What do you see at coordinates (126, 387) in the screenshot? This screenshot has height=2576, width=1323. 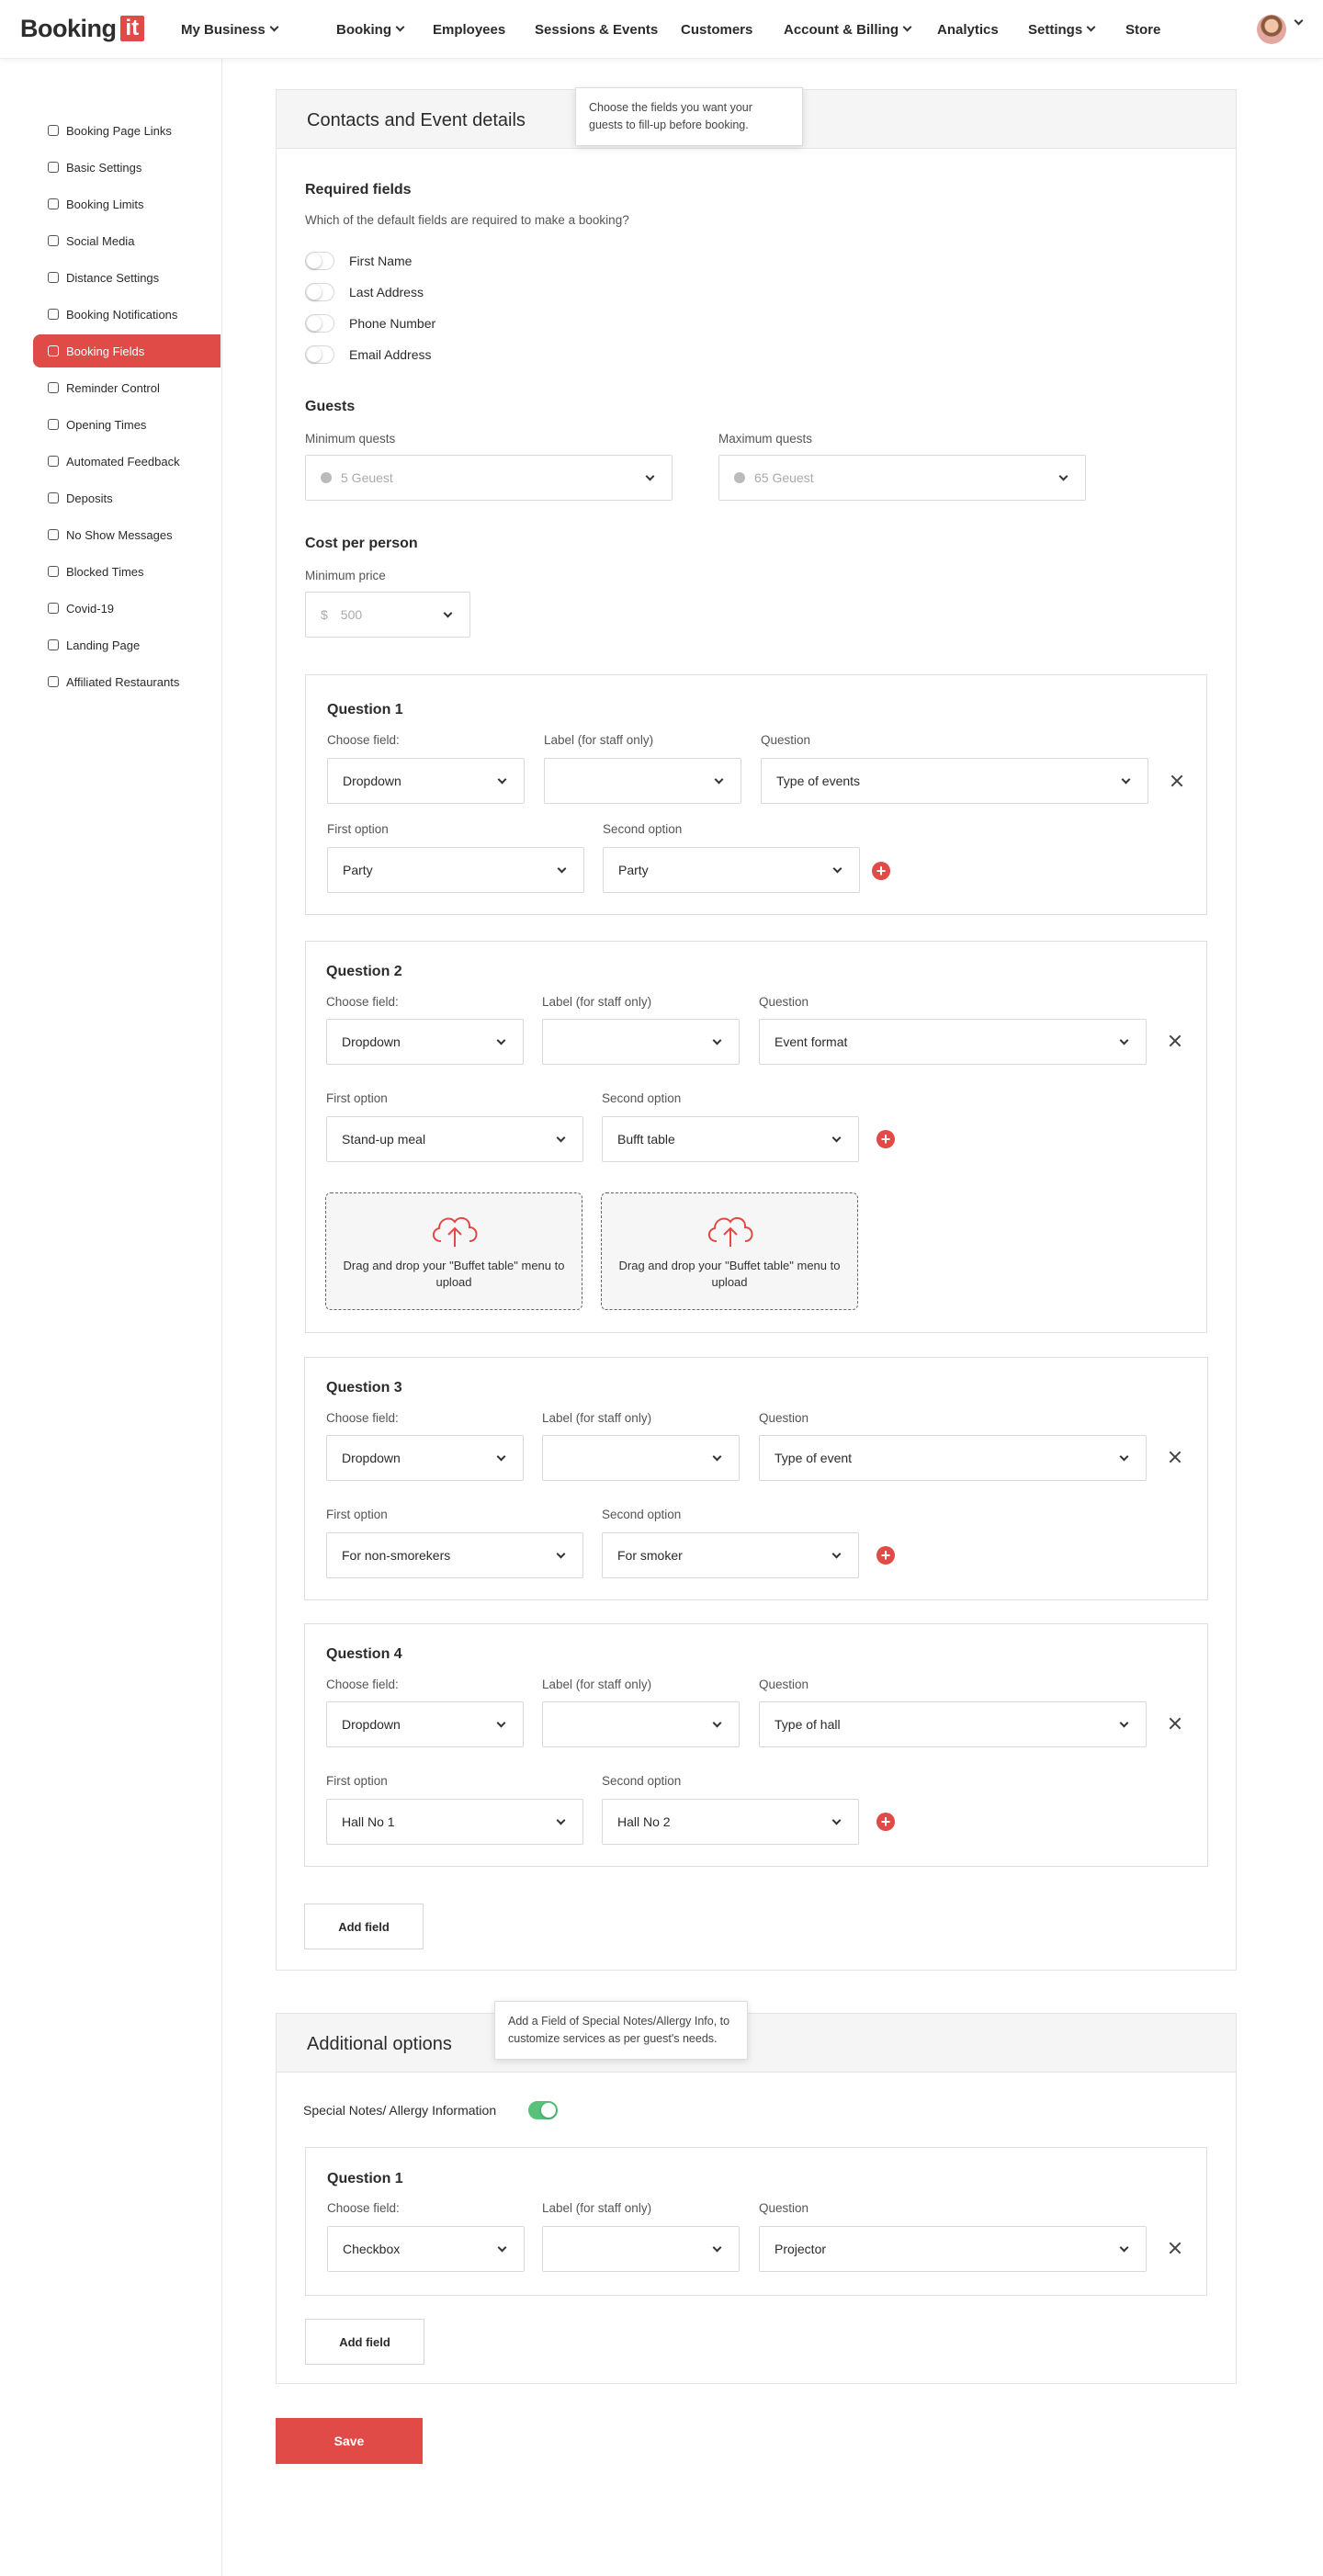 I see `sidebar-item-reminder-control: Reminder Control` at bounding box center [126, 387].